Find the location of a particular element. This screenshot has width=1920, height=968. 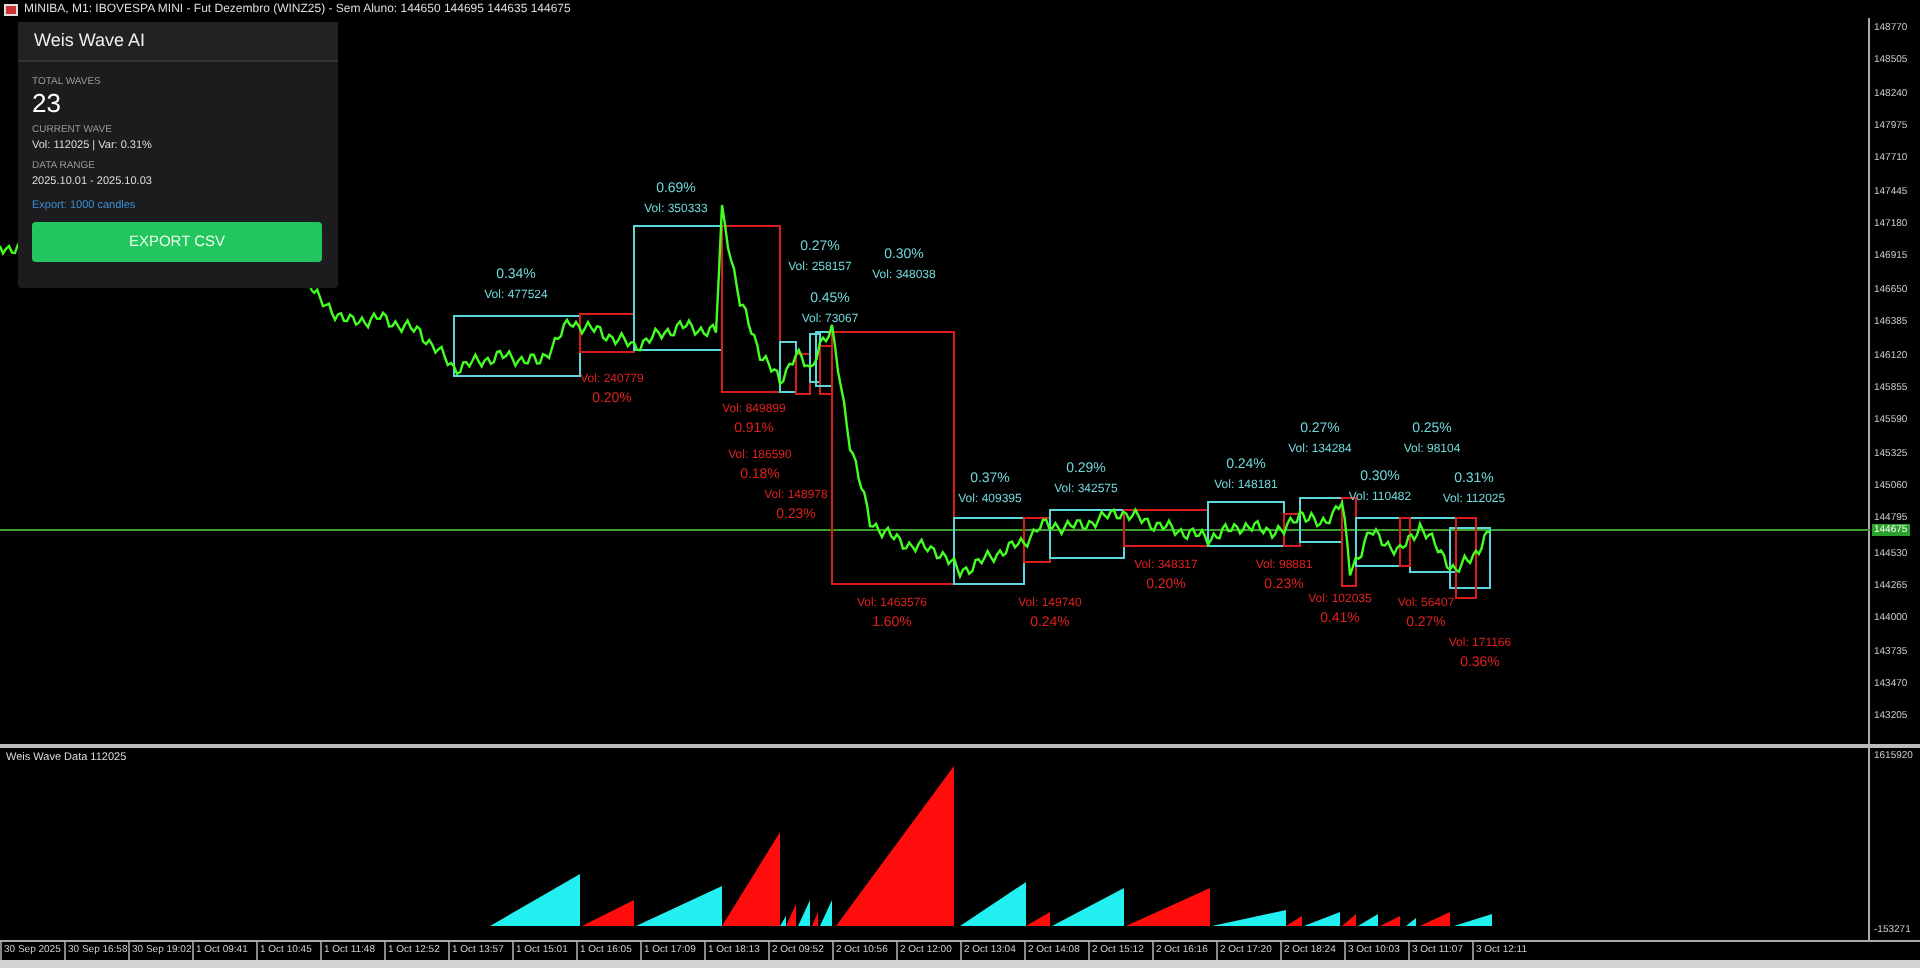

chart-icon is located at coordinates (11, 9).